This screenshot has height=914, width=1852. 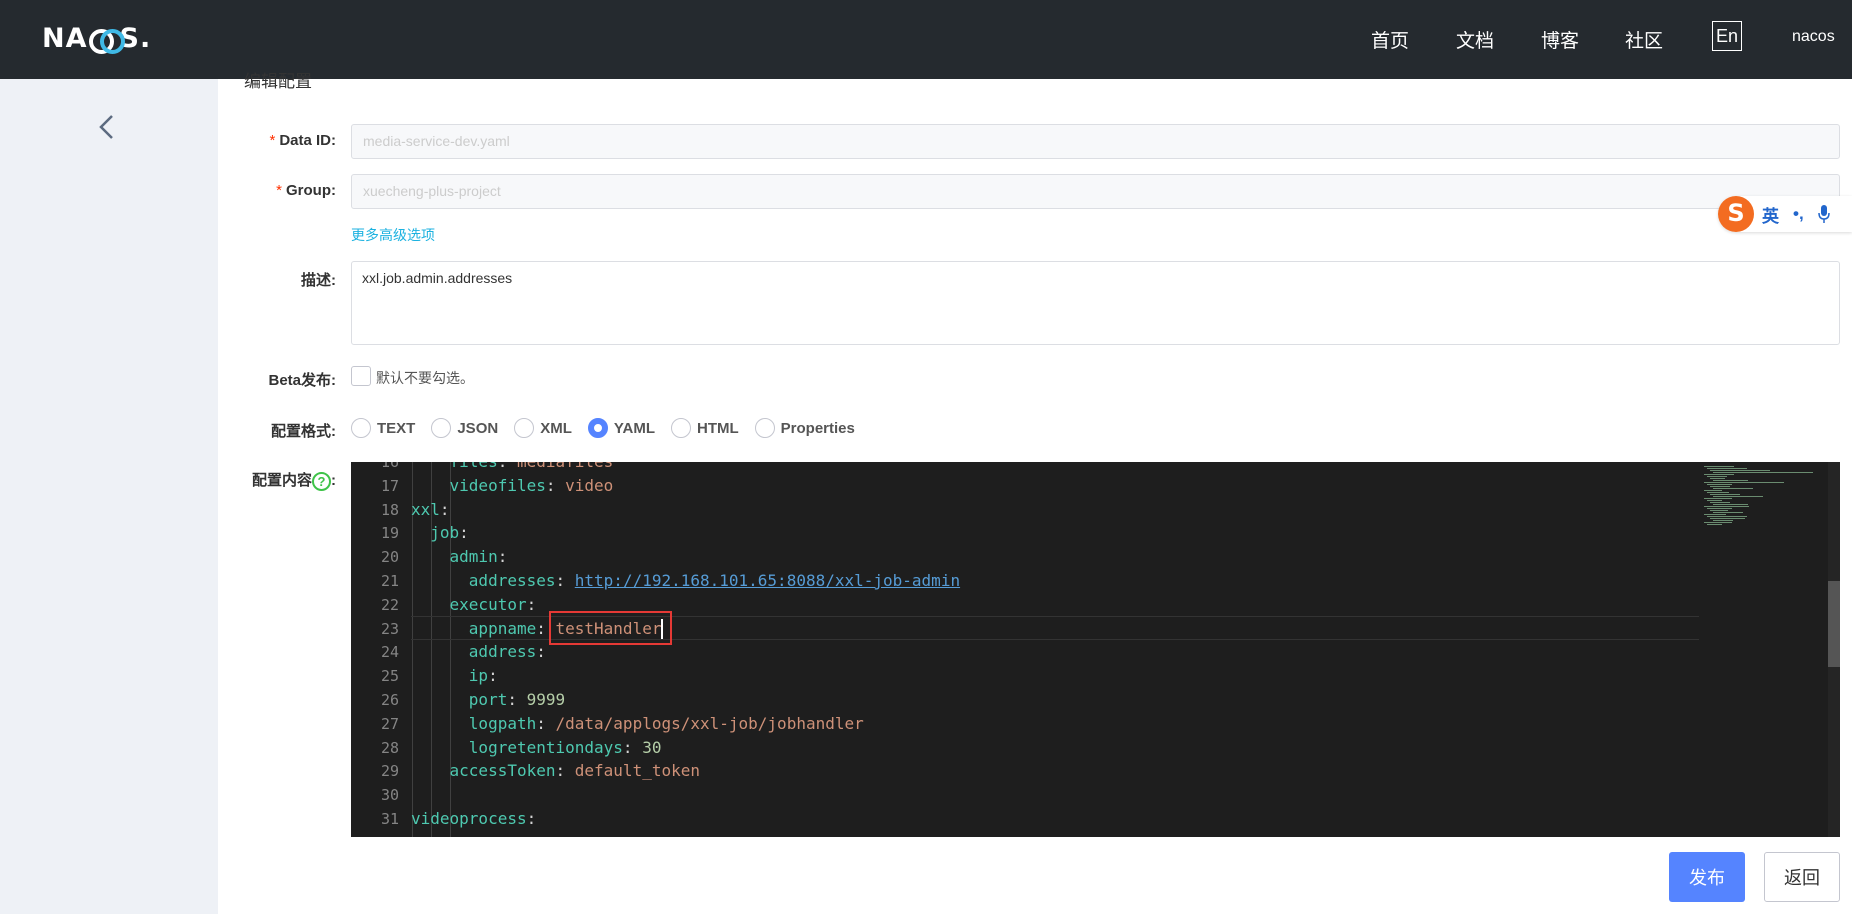 I want to click on code-token: job, so click(x=445, y=533).